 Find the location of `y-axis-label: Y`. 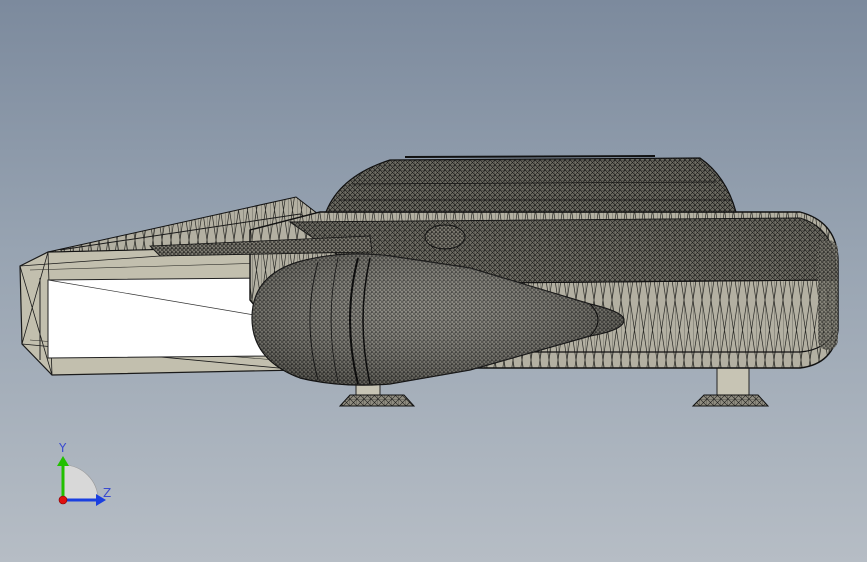

y-axis-label: Y is located at coordinates (63, 448).